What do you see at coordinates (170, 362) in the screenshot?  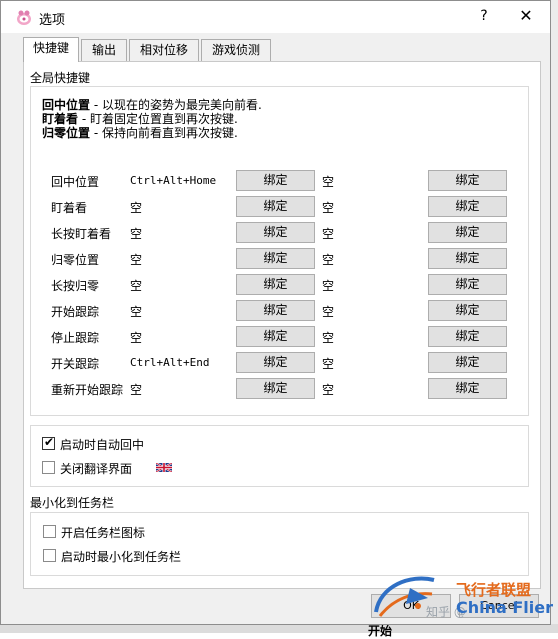 I see `hotkey-primary-value: Ctrl+Alt+End` at bounding box center [170, 362].